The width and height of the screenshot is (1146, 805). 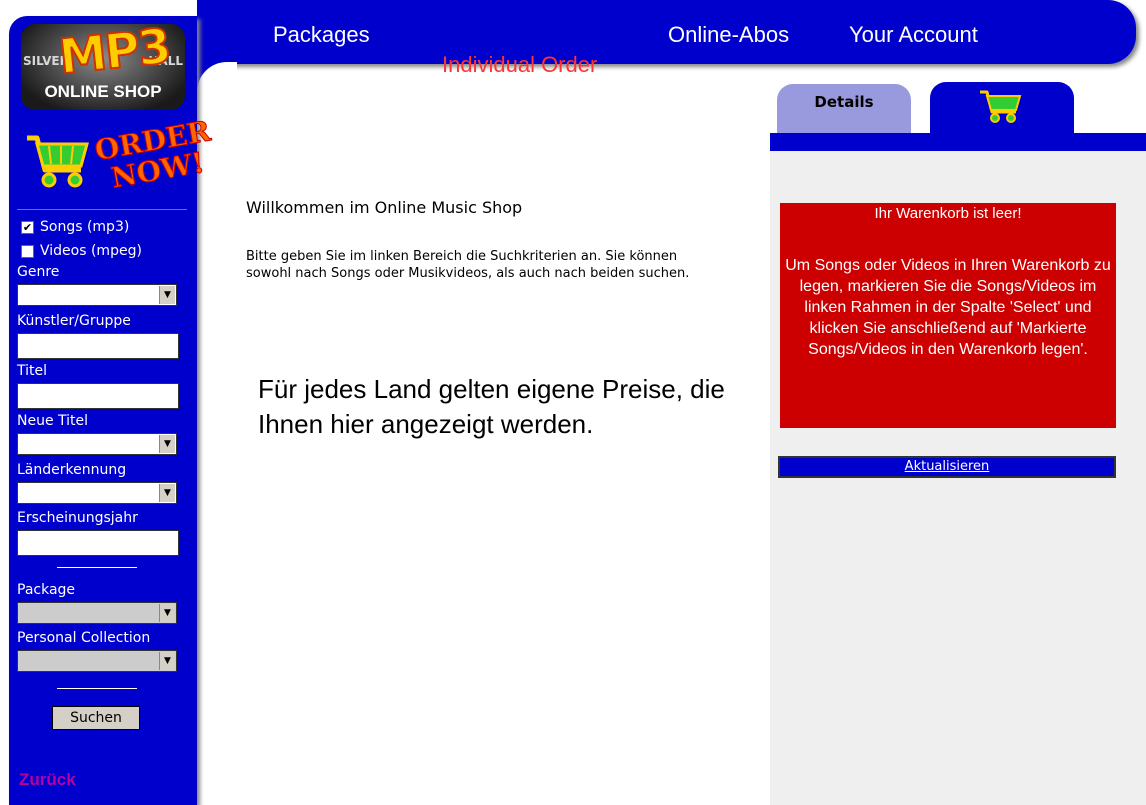 I want to click on tab-details: Details, so click(x=844, y=109).